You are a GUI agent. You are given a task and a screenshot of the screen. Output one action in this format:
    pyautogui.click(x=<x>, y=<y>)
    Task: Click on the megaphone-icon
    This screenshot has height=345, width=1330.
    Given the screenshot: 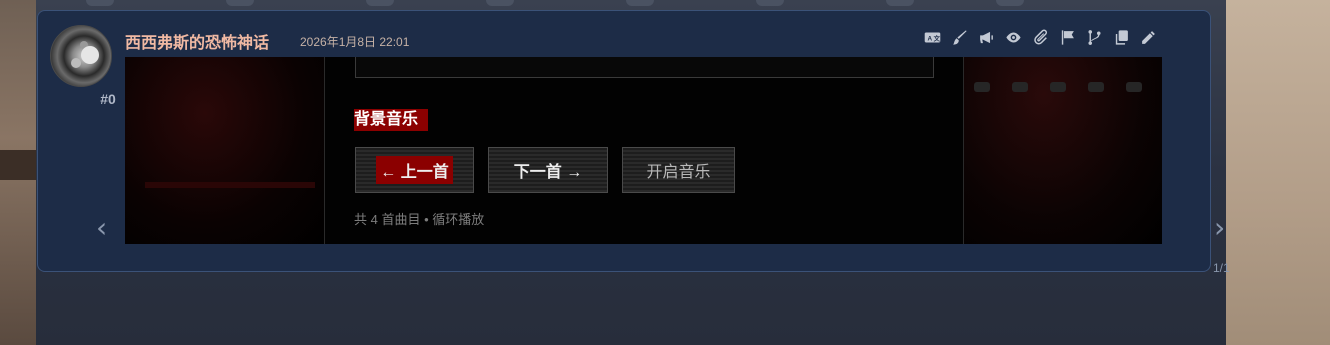 What is the action you would take?
    pyautogui.click(x=986, y=37)
    